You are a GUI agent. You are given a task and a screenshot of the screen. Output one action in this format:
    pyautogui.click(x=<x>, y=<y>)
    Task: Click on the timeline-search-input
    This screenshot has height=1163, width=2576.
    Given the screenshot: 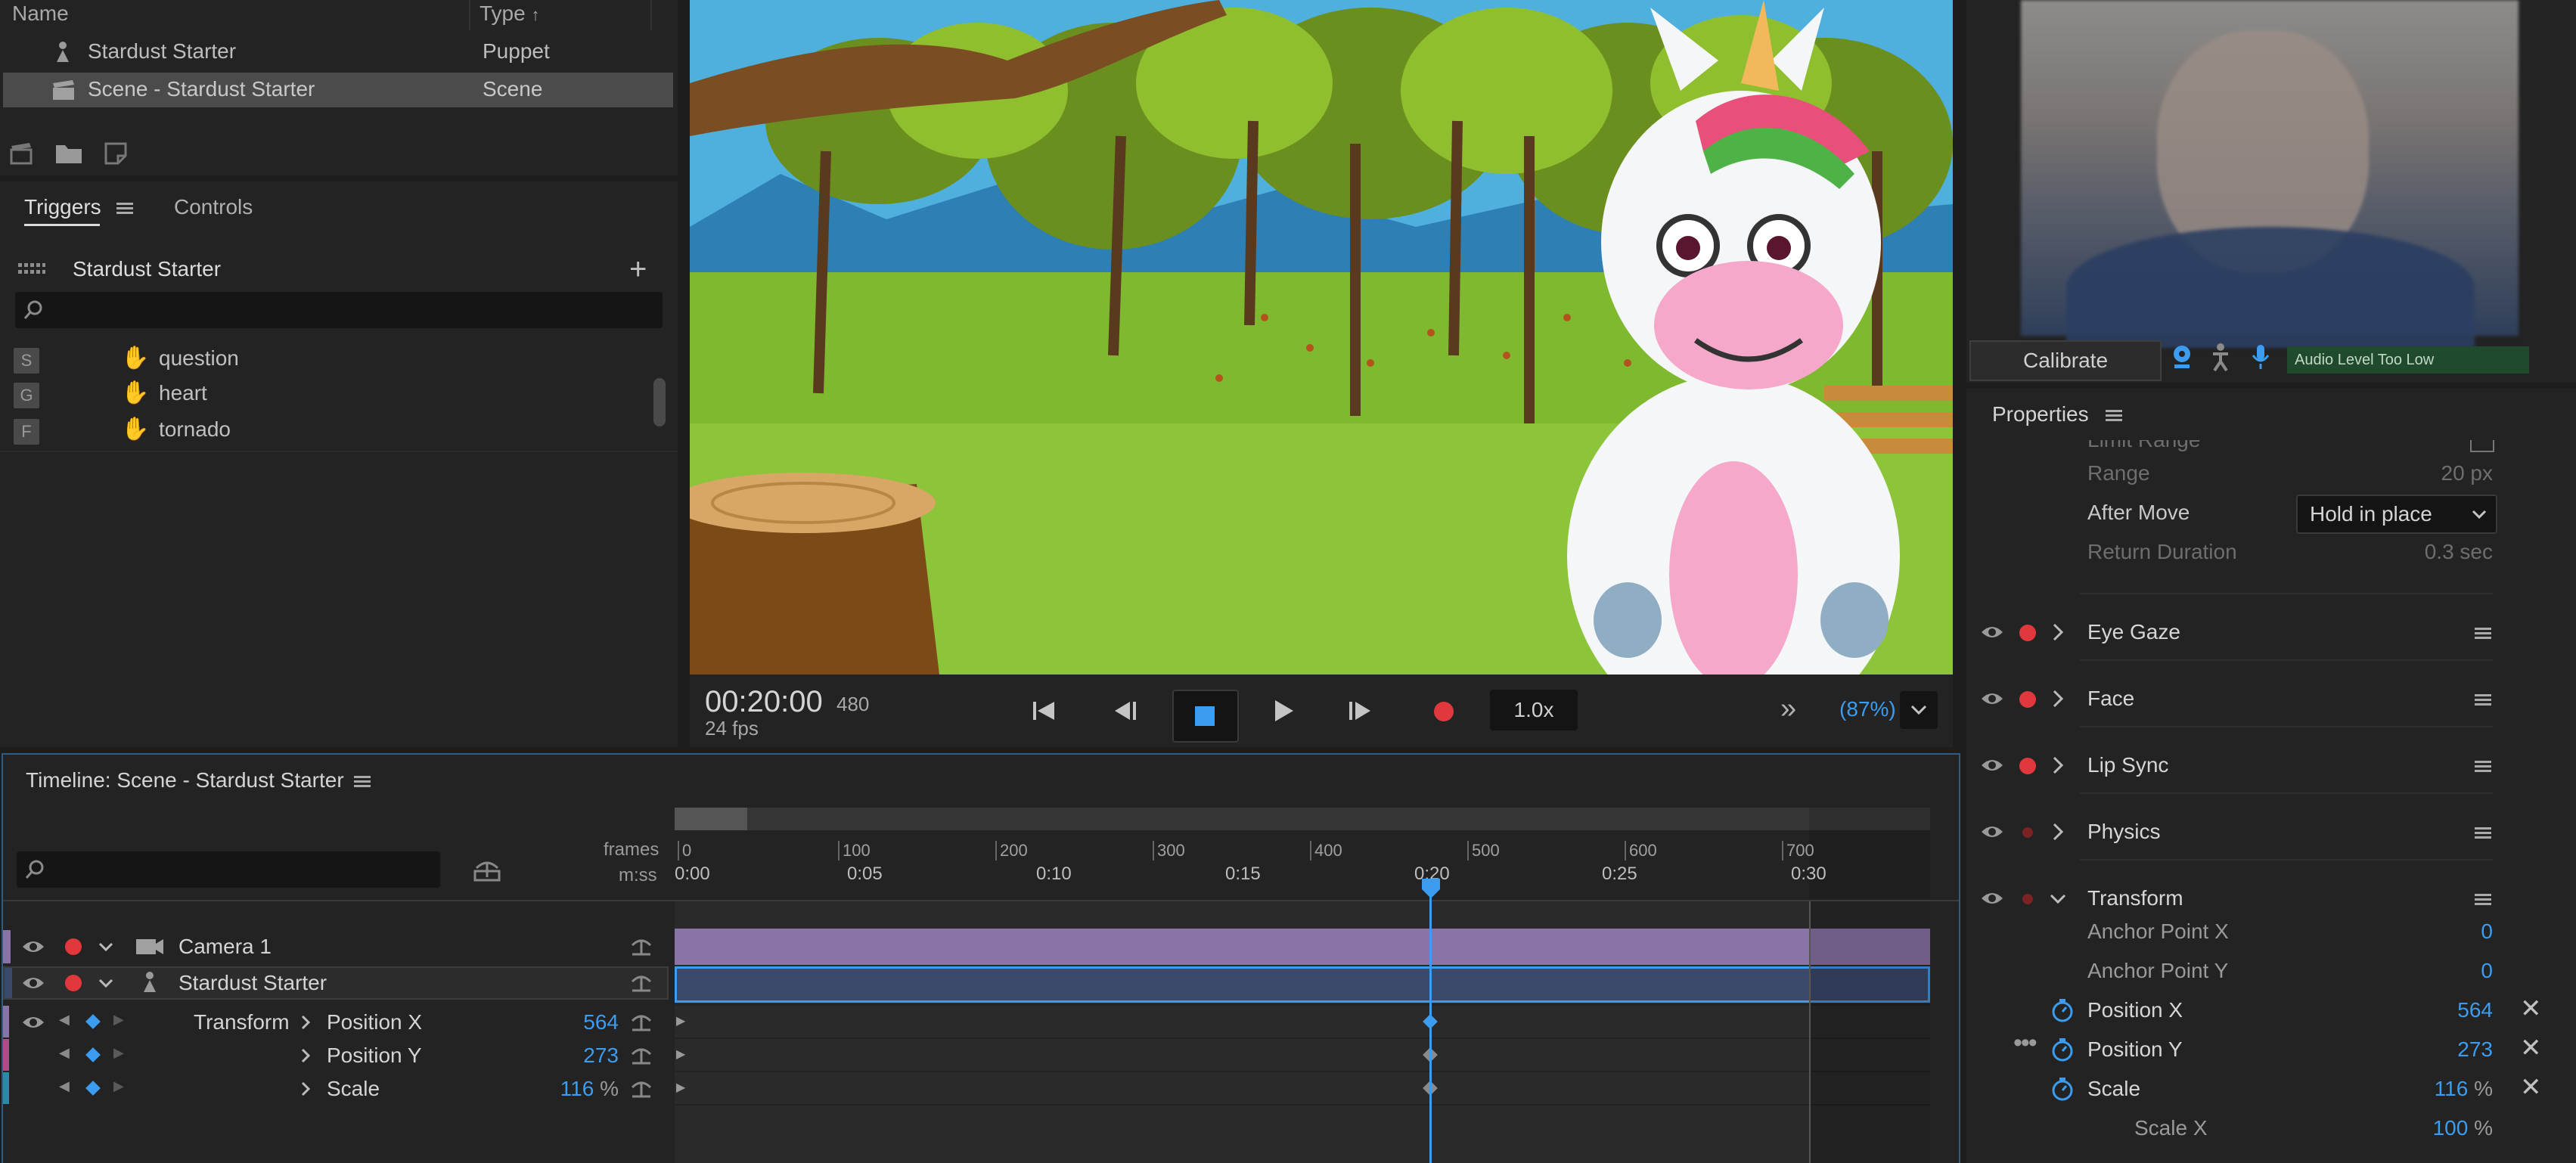 What is the action you would take?
    pyautogui.click(x=228, y=869)
    